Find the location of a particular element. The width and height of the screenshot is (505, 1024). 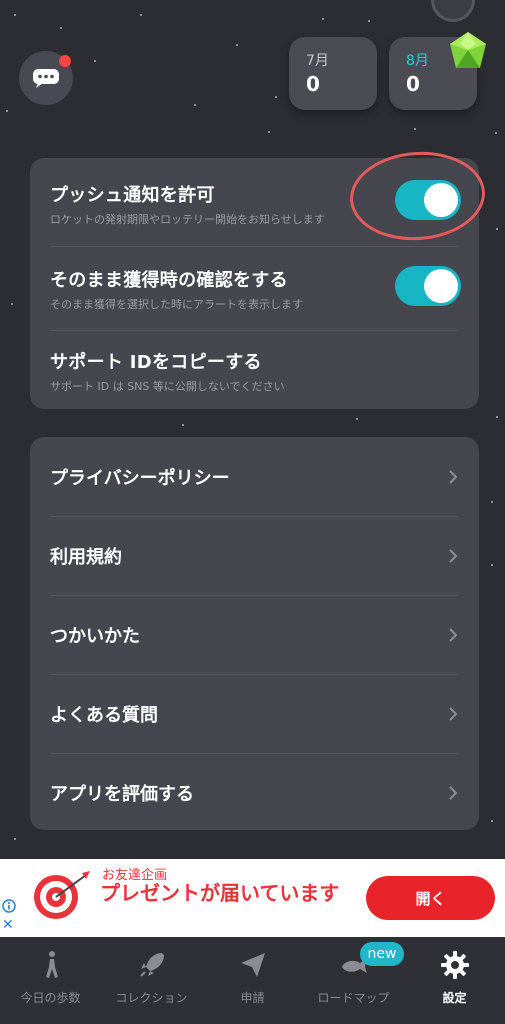

setting-description: サポート ID は SNS 等に公開しないでください is located at coordinates (167, 386).